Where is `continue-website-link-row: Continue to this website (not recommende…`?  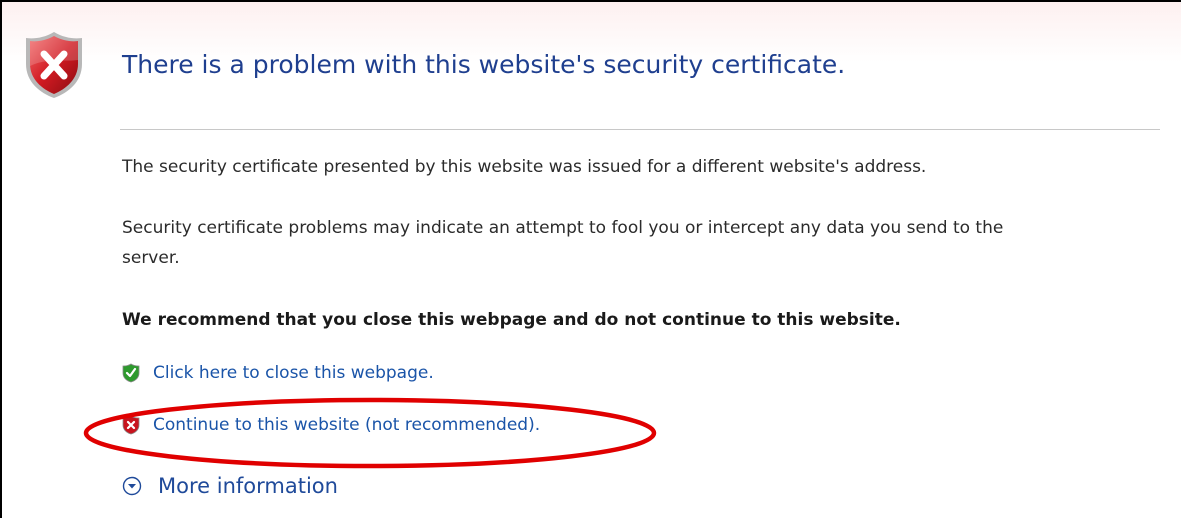
continue-website-link-row: Continue to this website (not recommende… is located at coordinates (331, 425).